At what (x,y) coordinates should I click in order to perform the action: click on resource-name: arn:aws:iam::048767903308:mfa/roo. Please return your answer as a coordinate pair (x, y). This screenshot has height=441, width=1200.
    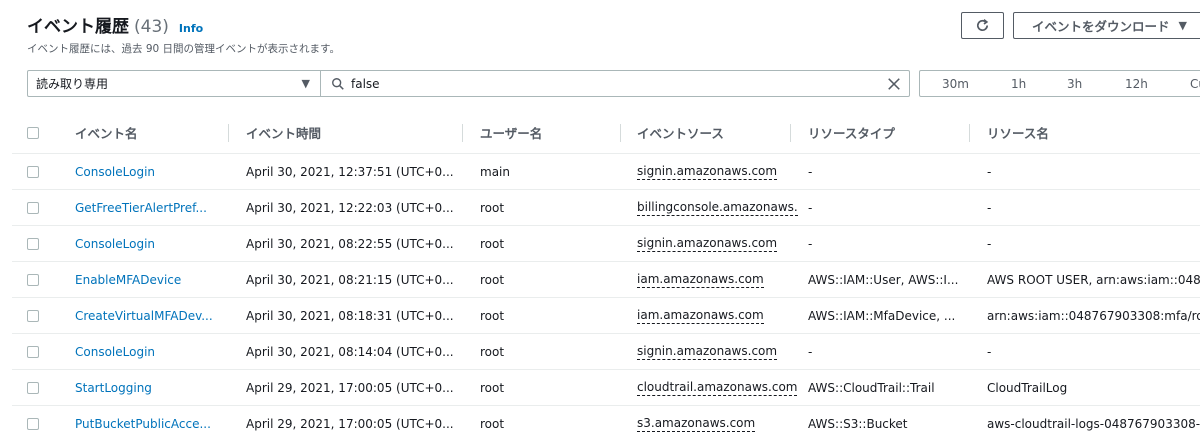
    Looking at the image, I should click on (1093, 315).